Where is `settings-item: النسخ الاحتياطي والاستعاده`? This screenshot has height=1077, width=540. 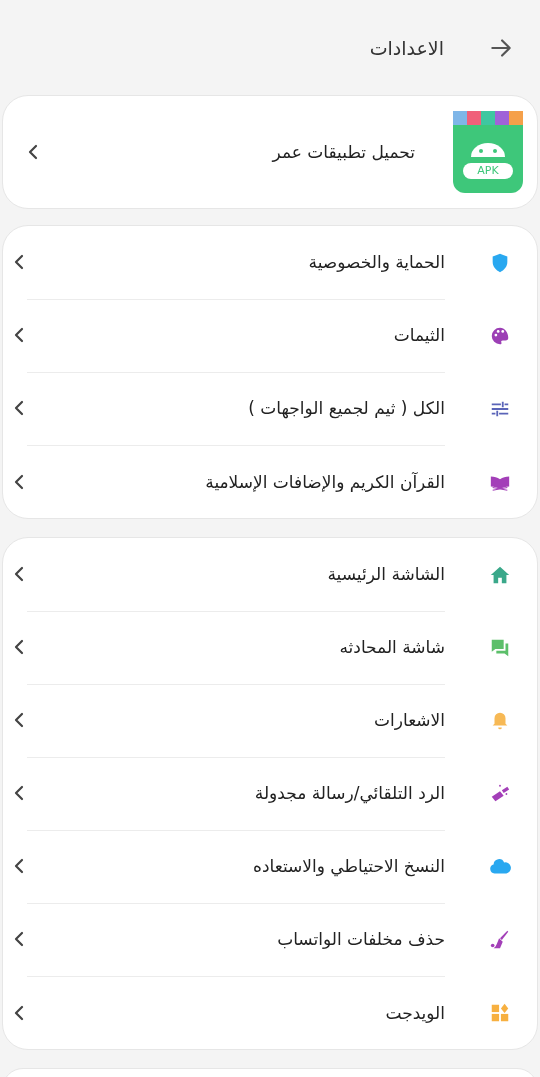 settings-item: النسخ الاحتياطي والاستعاده is located at coordinates (270, 866).